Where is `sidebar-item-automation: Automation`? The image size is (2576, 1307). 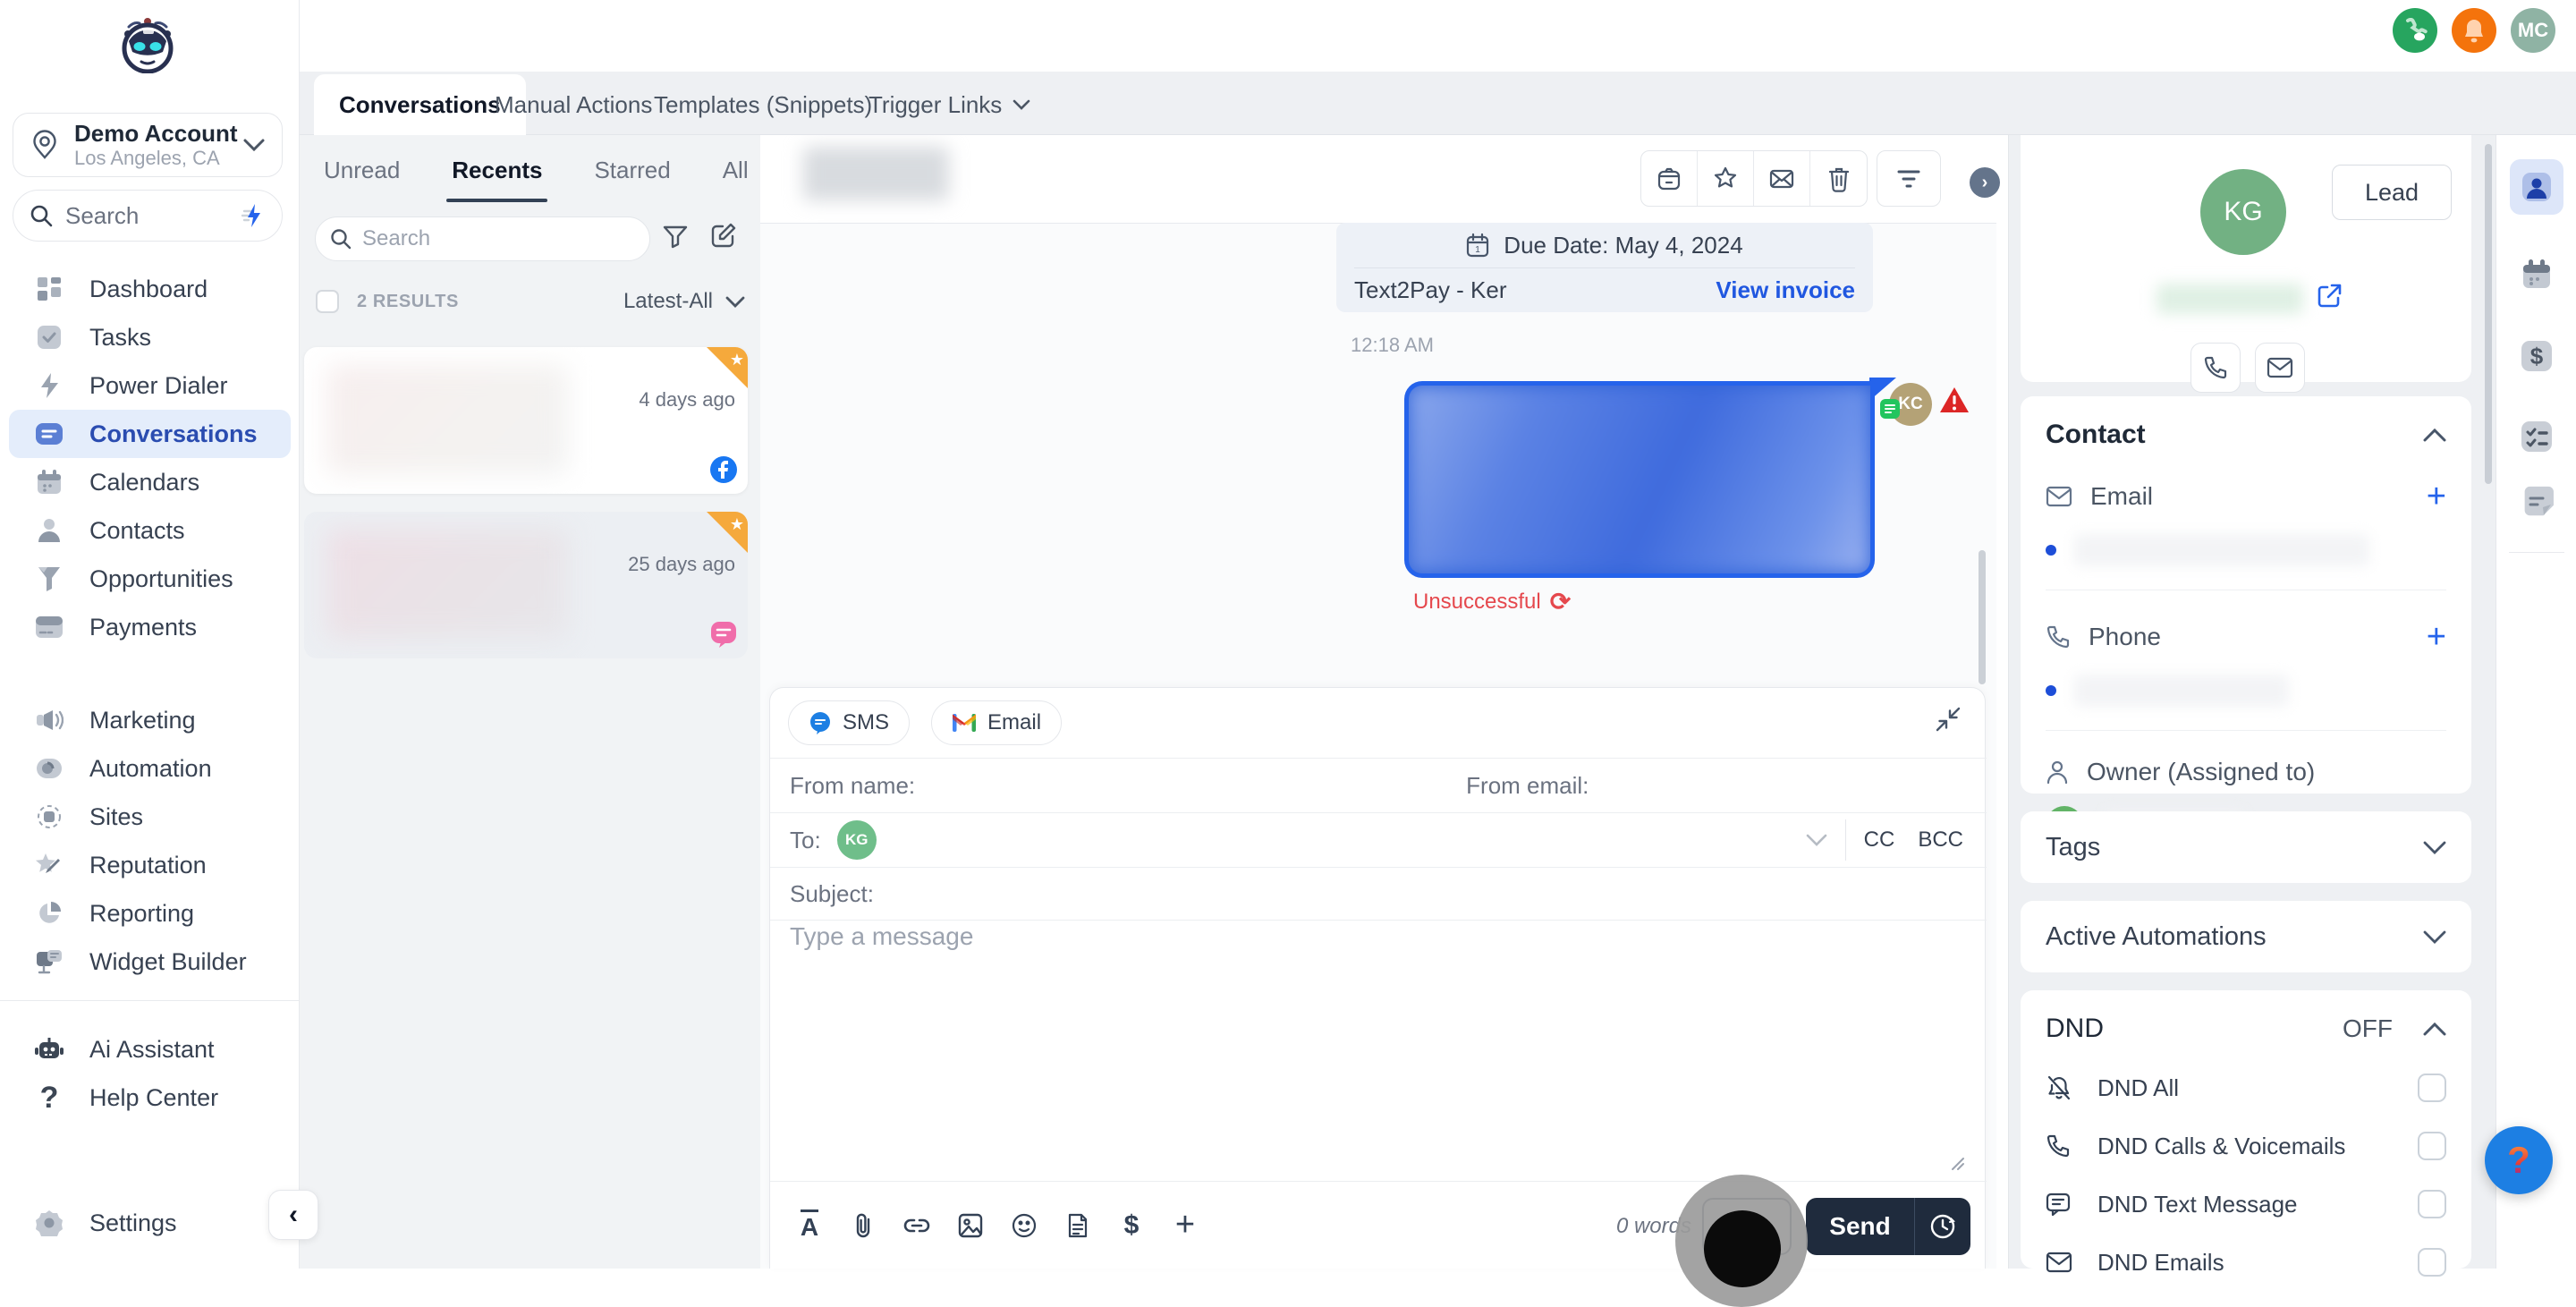 sidebar-item-automation: Automation is located at coordinates (150, 768).